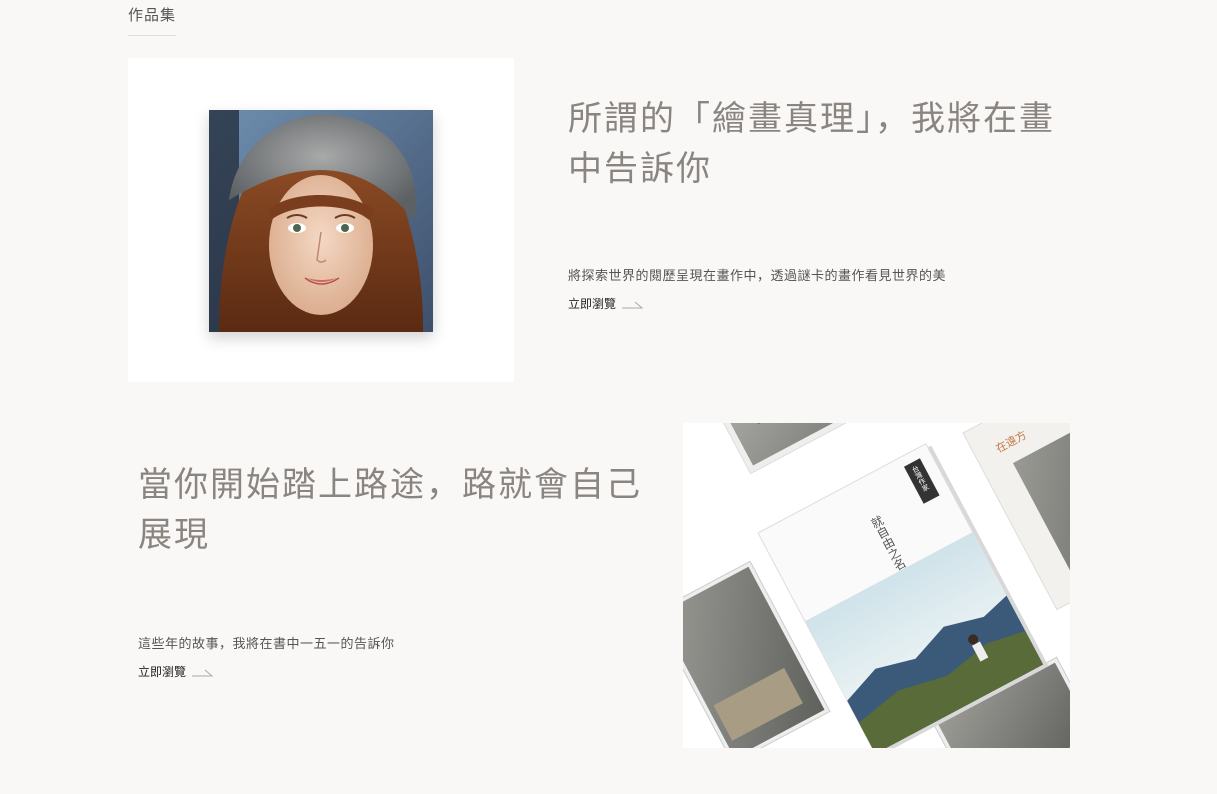 The height and width of the screenshot is (794, 1217). What do you see at coordinates (174, 535) in the screenshot?
I see `work2-title-line2: 展現` at bounding box center [174, 535].